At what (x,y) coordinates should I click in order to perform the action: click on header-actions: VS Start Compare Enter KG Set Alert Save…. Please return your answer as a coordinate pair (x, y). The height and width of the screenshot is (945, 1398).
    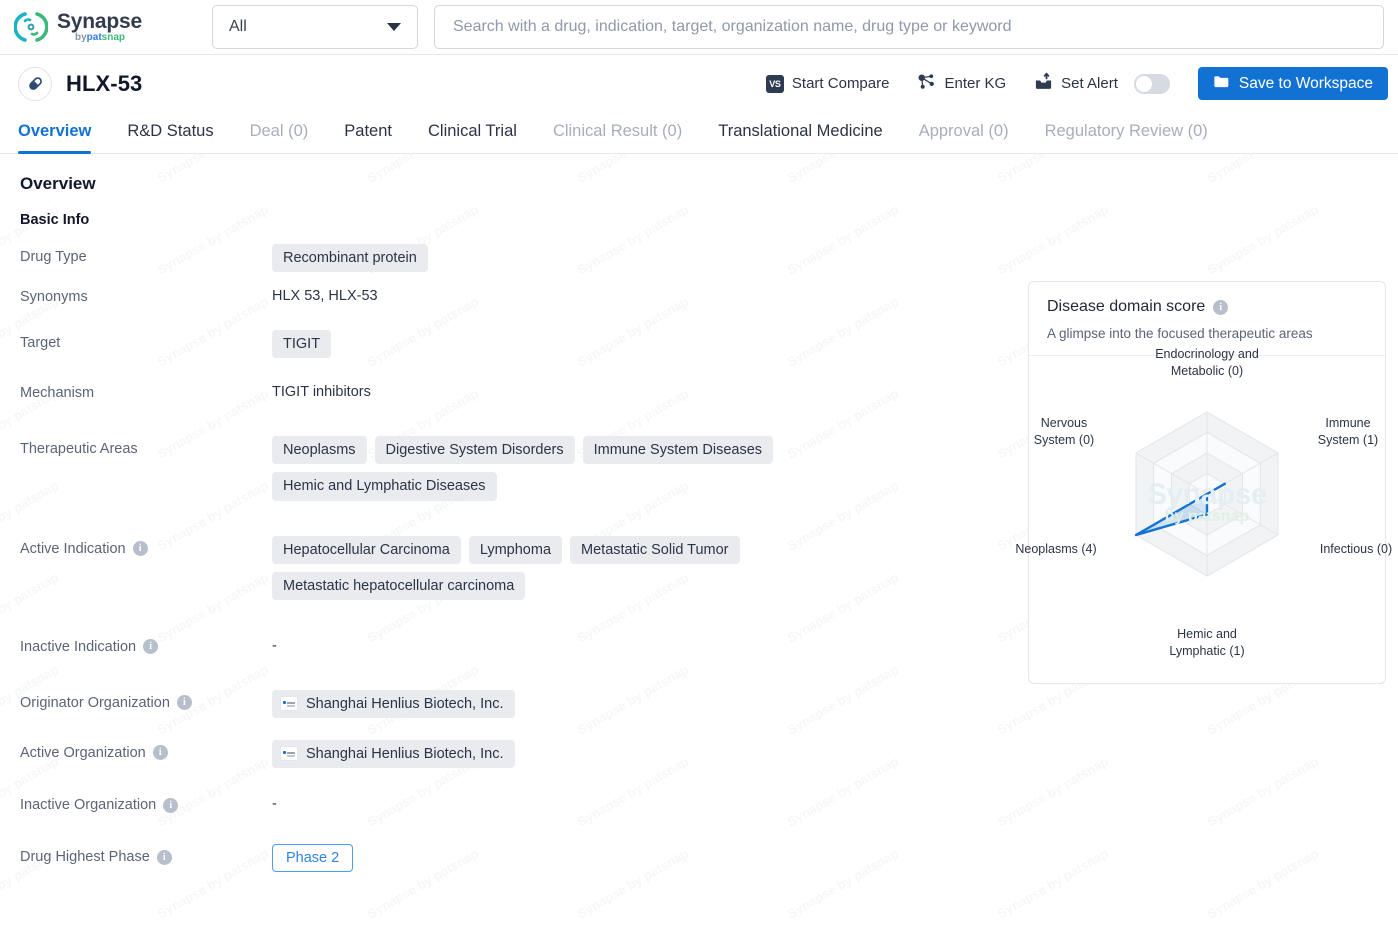
    Looking at the image, I should click on (1070, 83).